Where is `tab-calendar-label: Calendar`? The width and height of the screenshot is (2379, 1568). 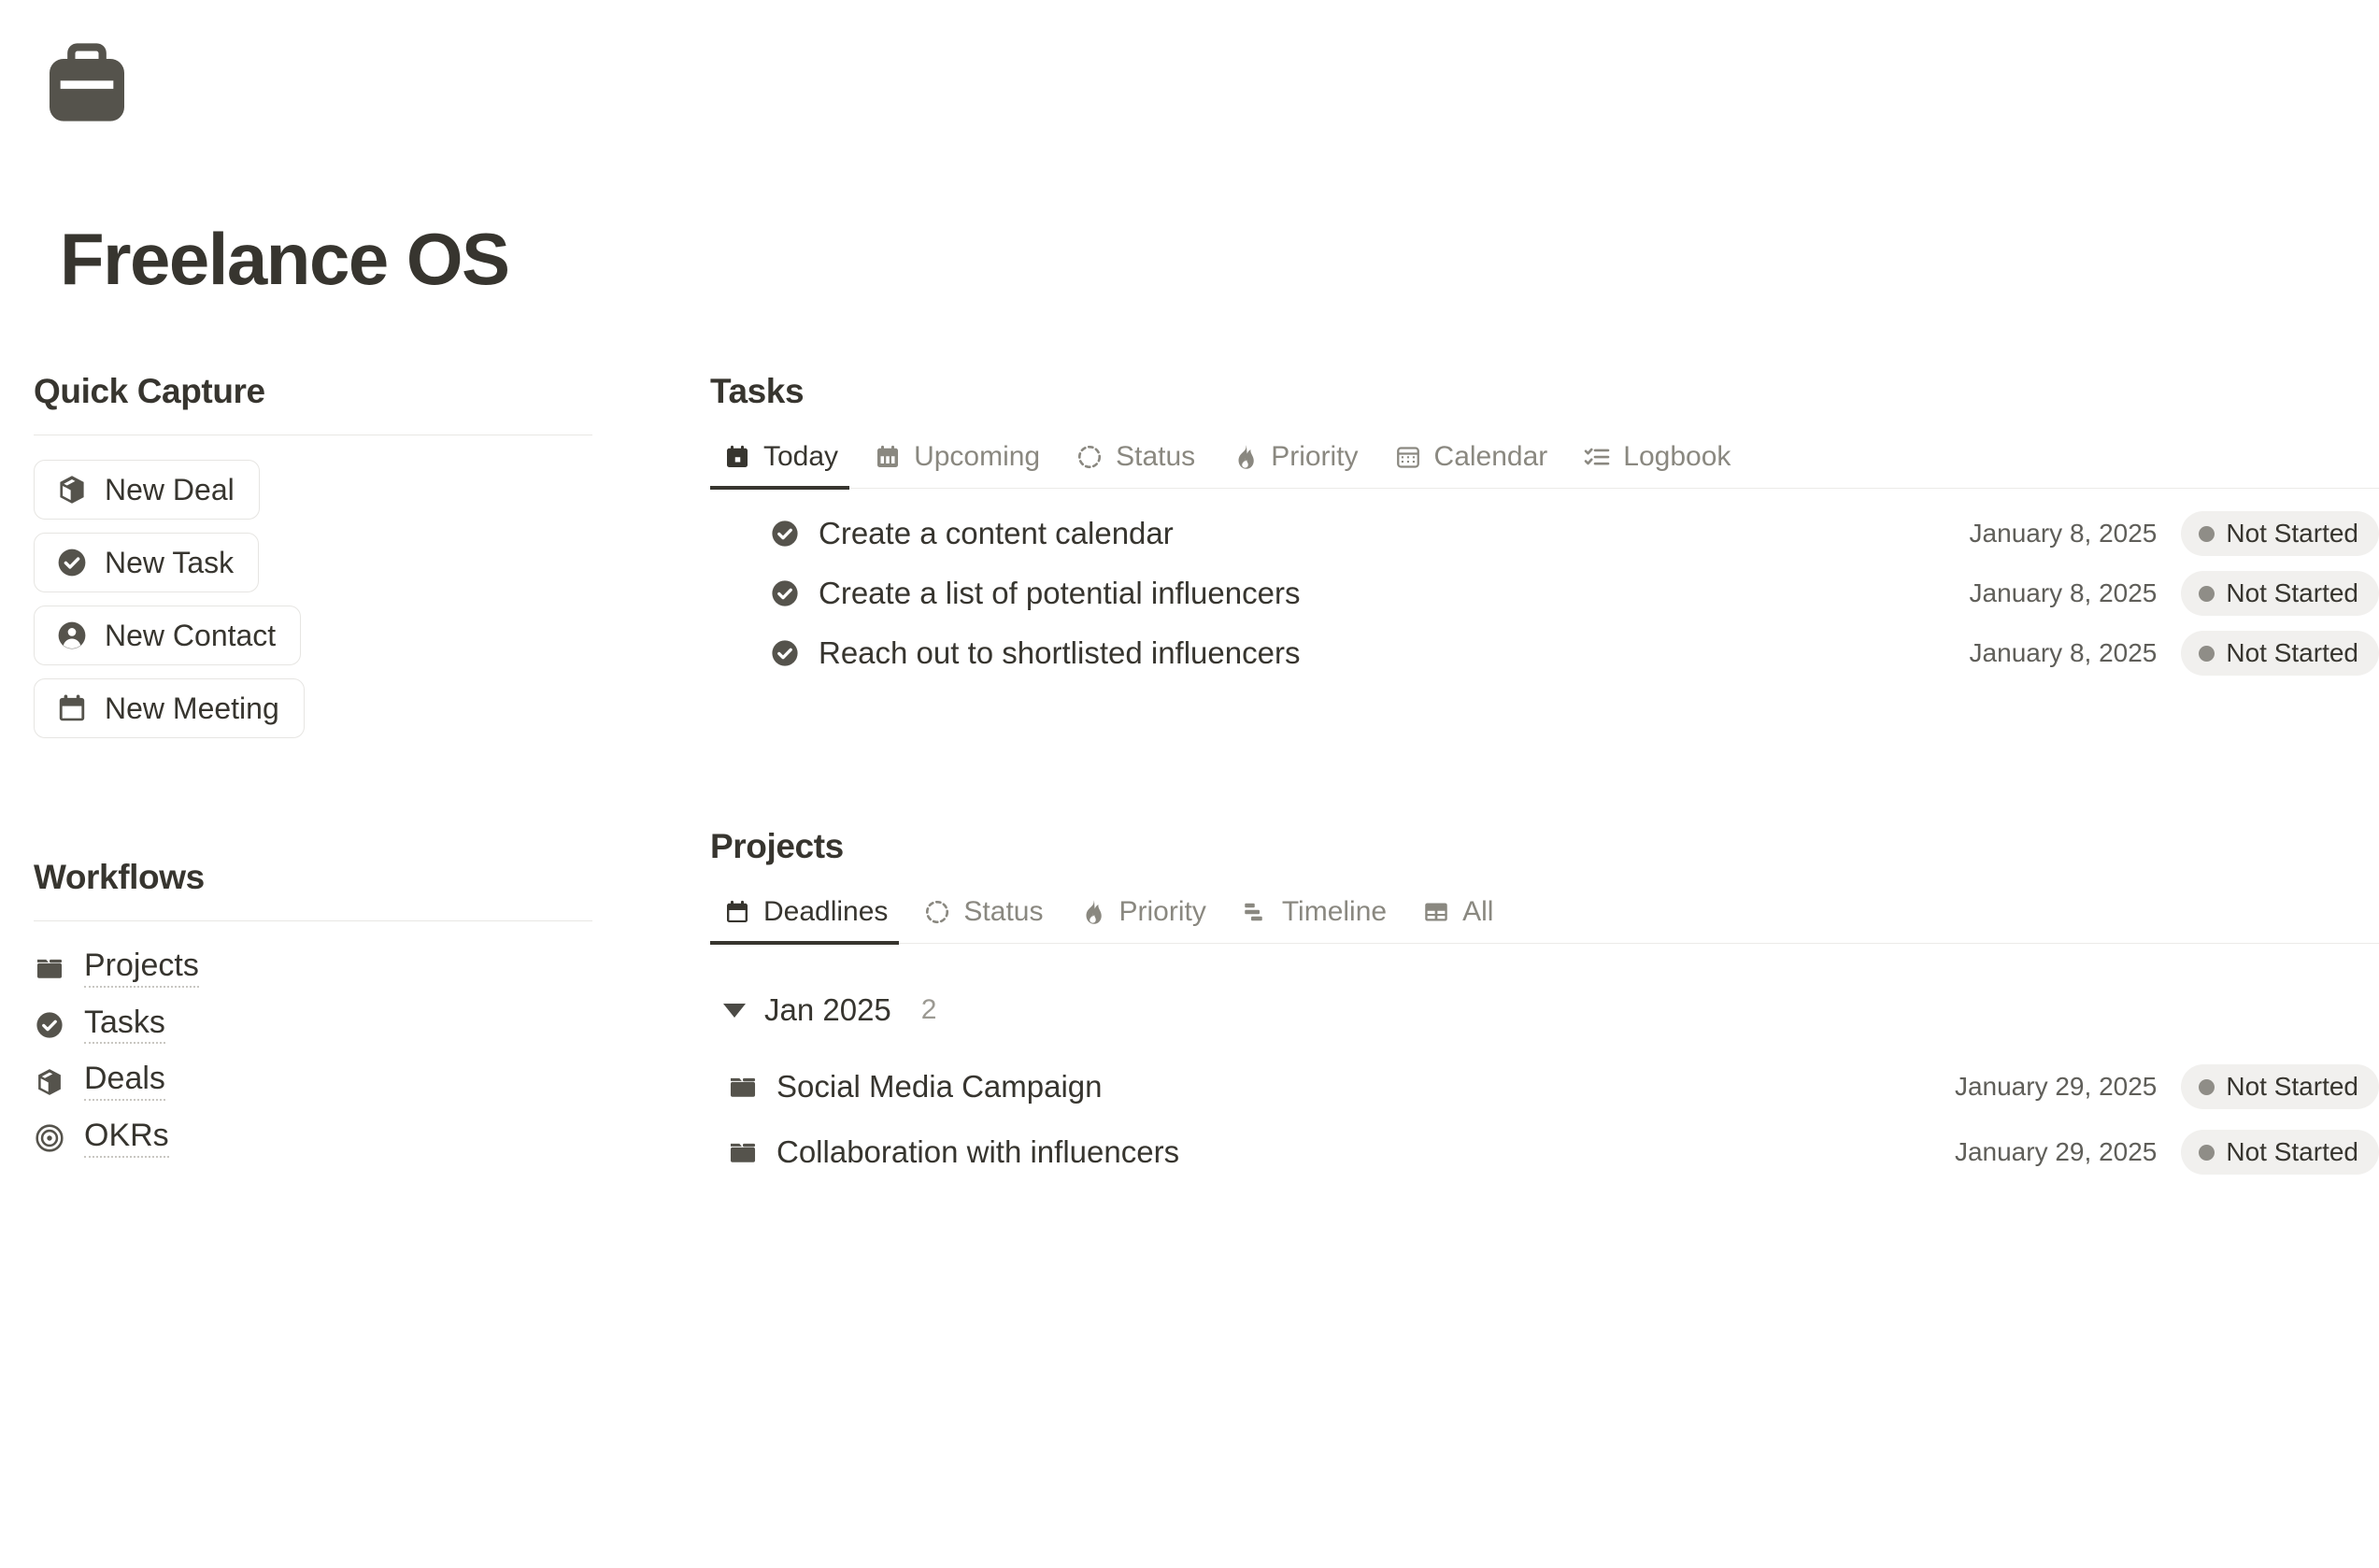
tab-calendar-label: Calendar is located at coordinates (1490, 457).